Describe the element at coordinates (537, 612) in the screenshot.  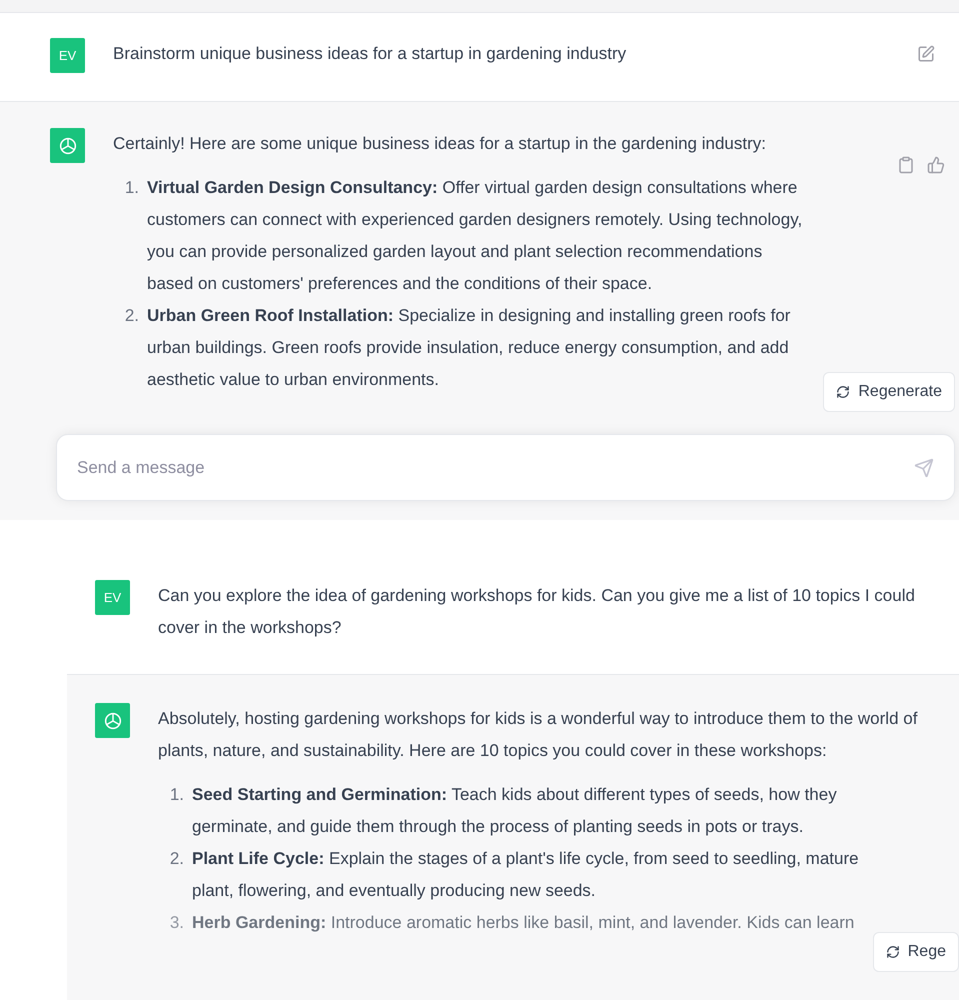
I see `user-message: Can you explore the idea of gardening workshops for kids. Can you give me a list of 10 topics I could cover in the workshops?` at that location.